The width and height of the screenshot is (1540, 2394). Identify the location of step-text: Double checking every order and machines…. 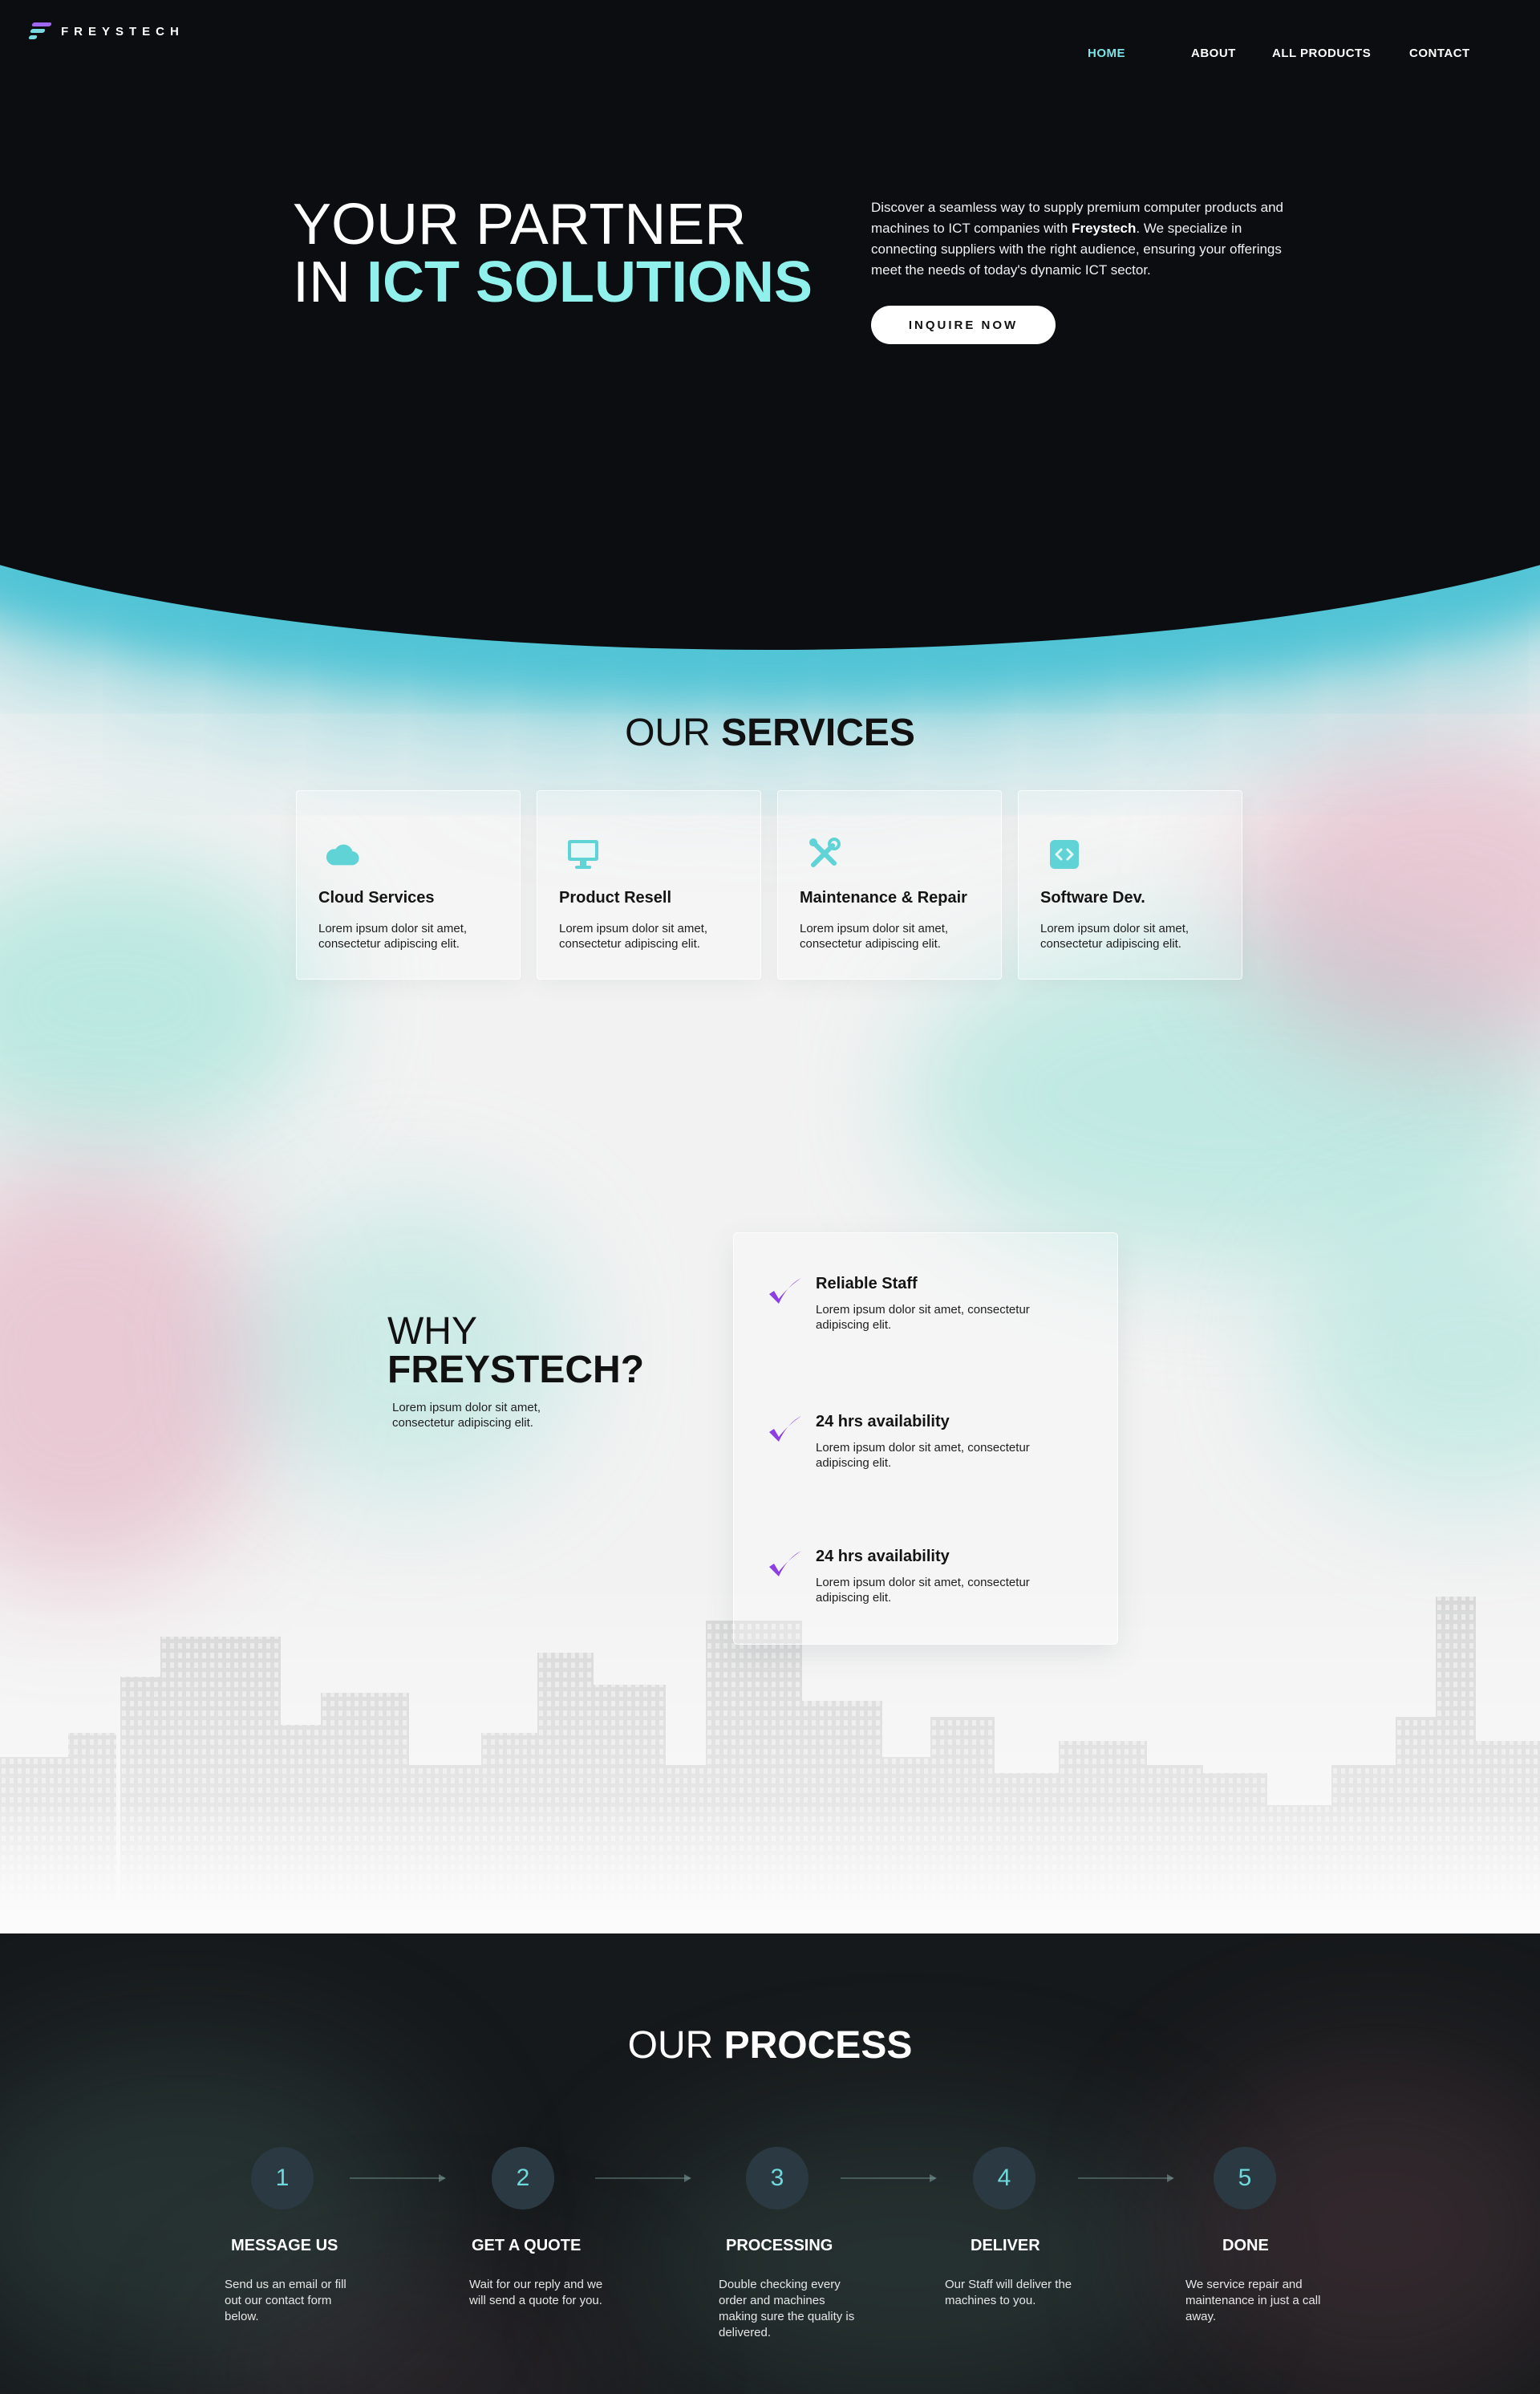
(787, 2308).